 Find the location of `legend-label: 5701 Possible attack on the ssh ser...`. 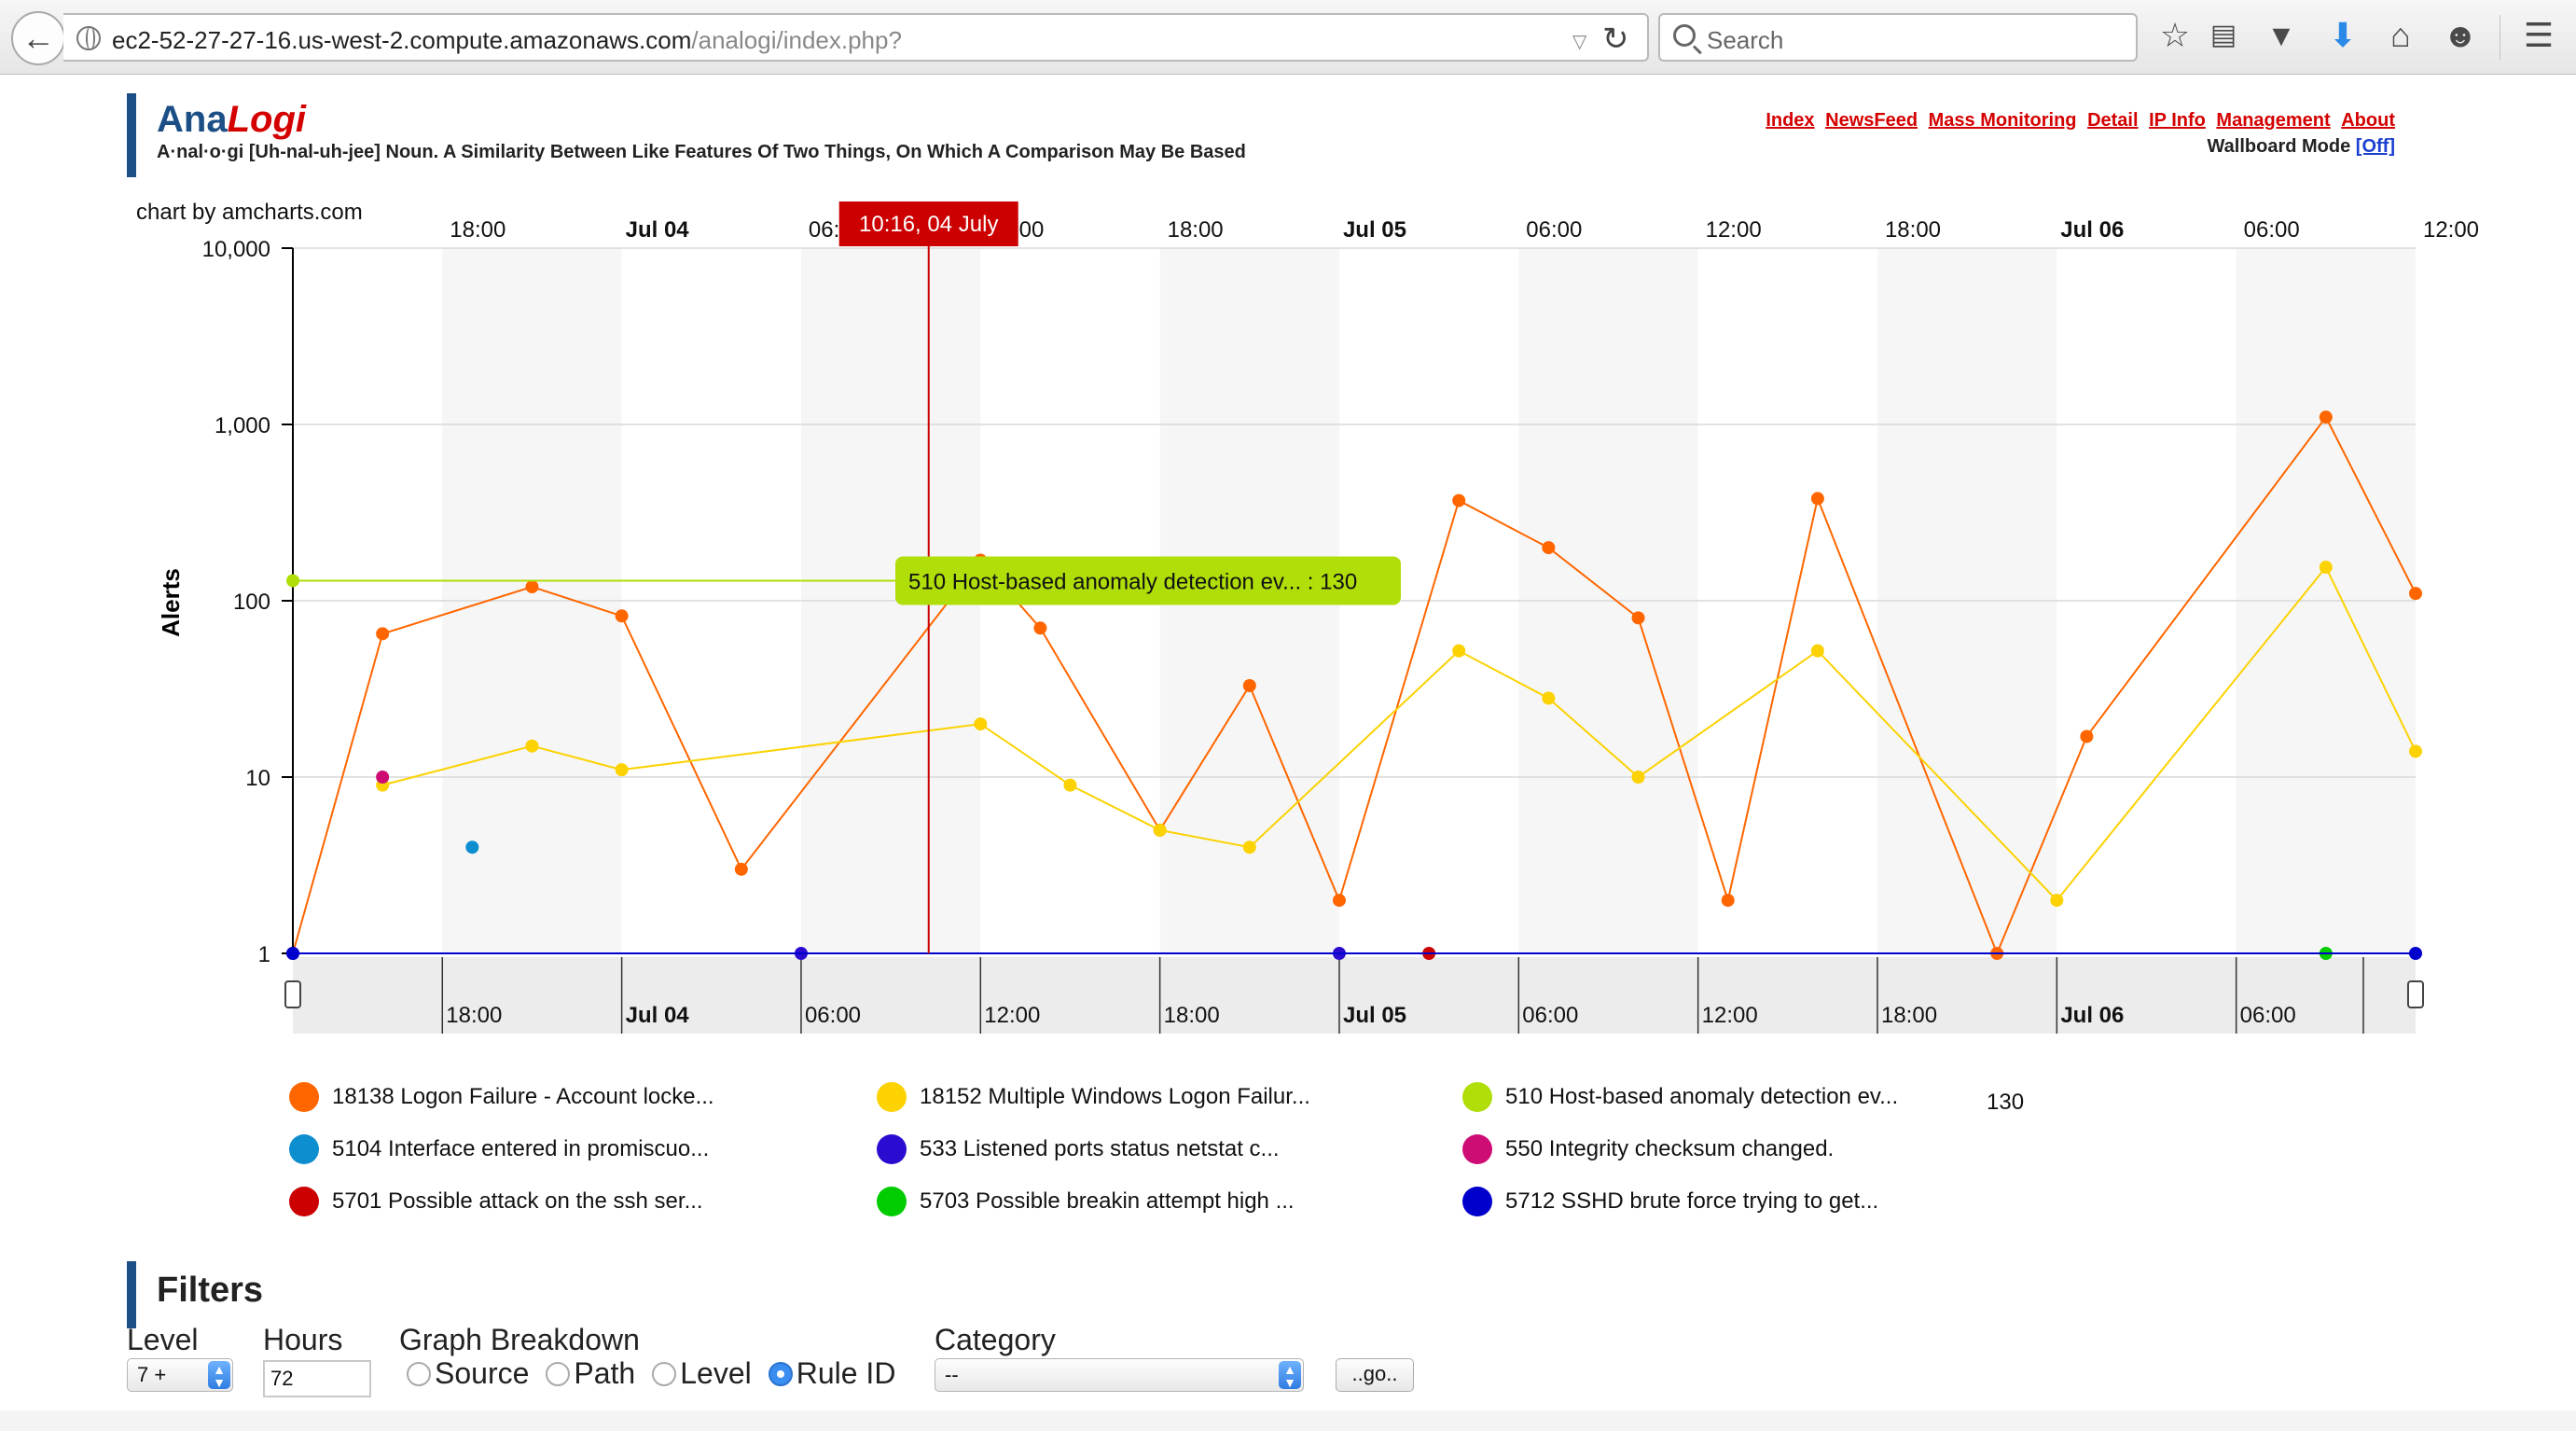

legend-label: 5701 Possible attack on the ssh ser... is located at coordinates (517, 1201).